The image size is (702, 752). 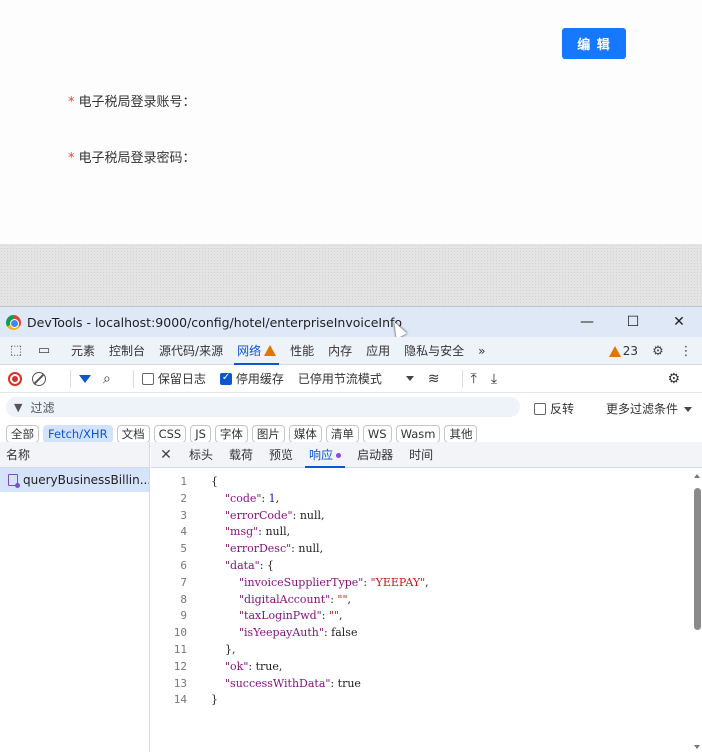 What do you see at coordinates (679, 322) in the screenshot?
I see `close-button: ✕` at bounding box center [679, 322].